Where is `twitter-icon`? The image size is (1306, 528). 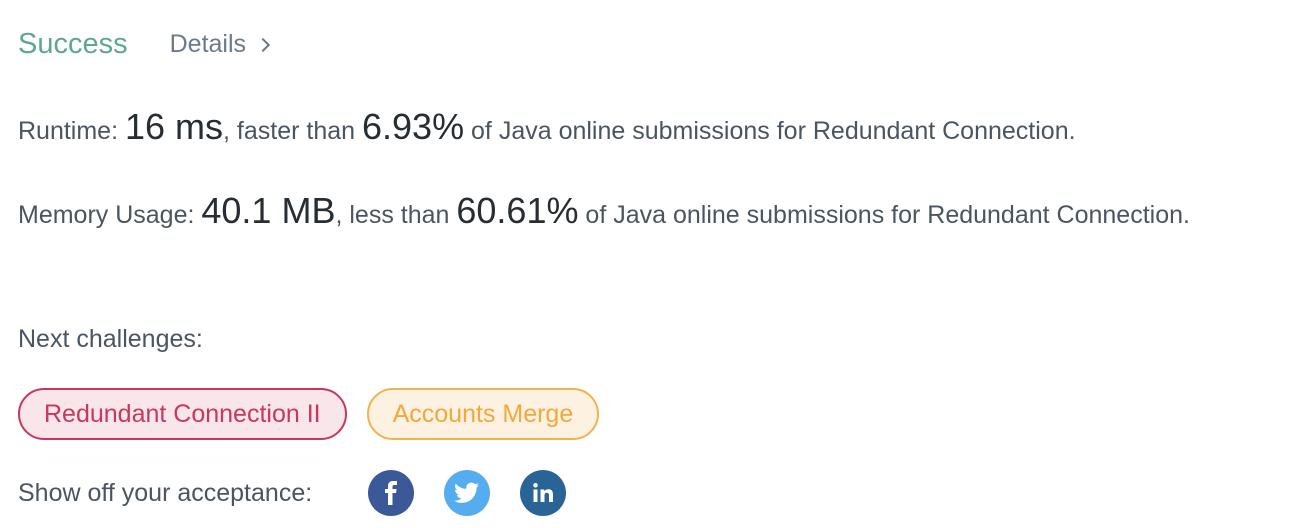 twitter-icon is located at coordinates (467, 493).